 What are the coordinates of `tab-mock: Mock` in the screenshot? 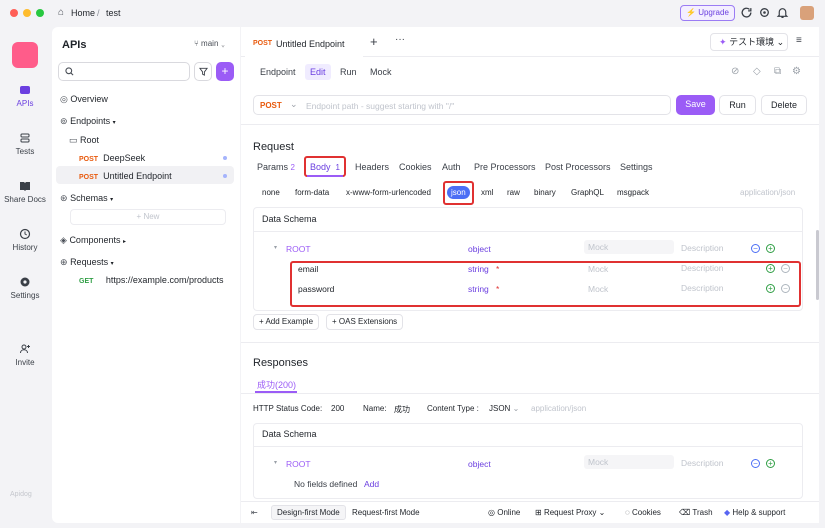 It's located at (381, 72).